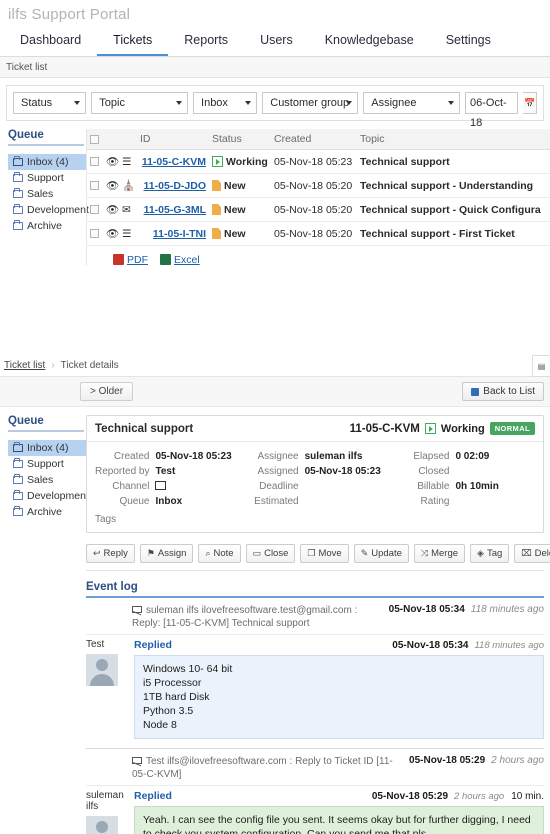  I want to click on column-header-created: Created, so click(314, 139).